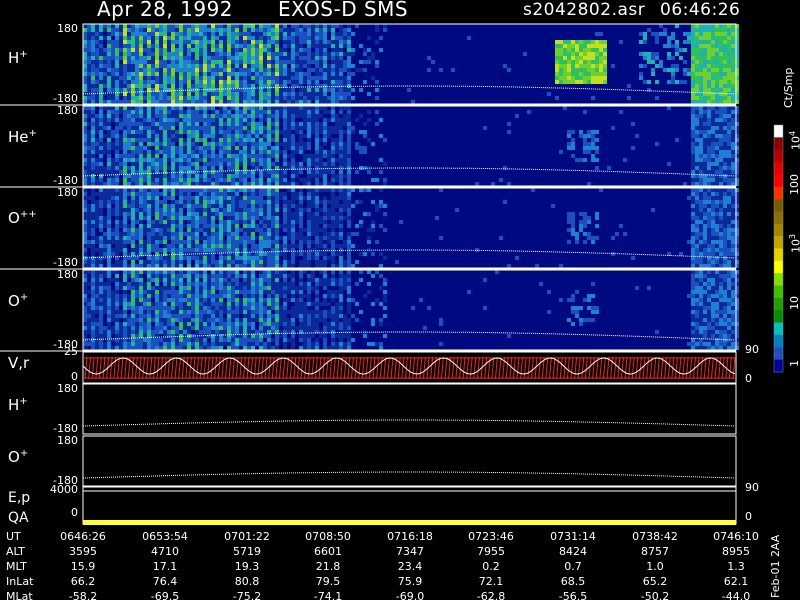 The width and height of the screenshot is (800, 600). What do you see at coordinates (491, 566) in the screenshot?
I see `table-cell: 0.2` at bounding box center [491, 566].